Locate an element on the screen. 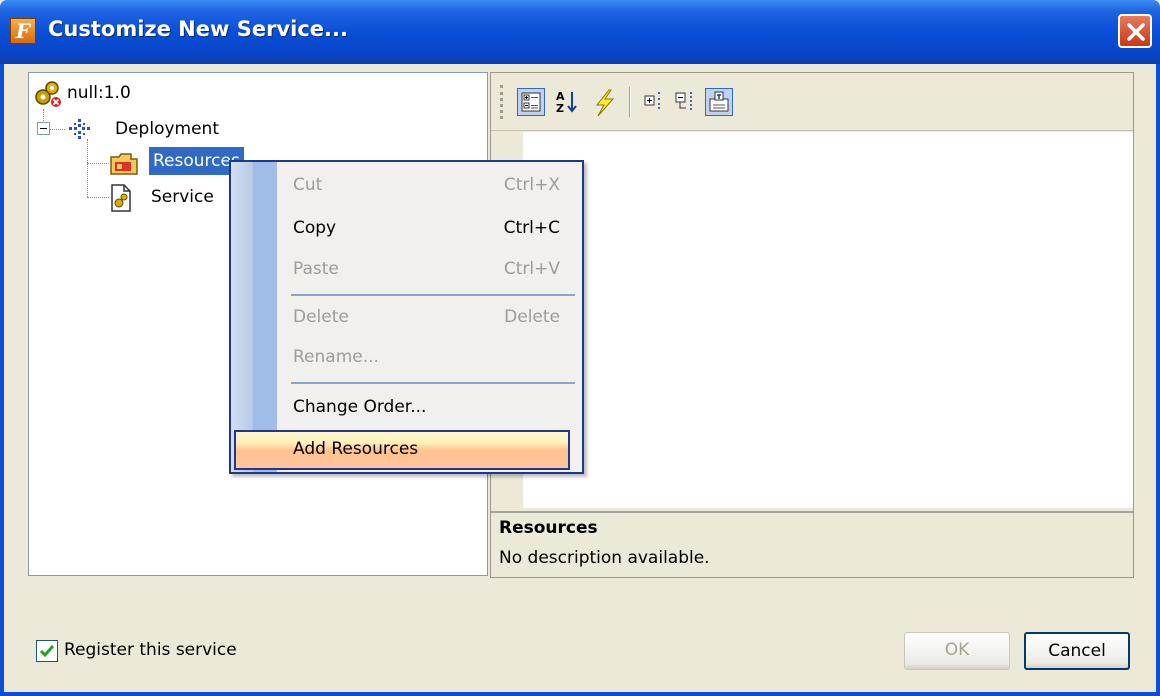  categorized-view-button is located at coordinates (531, 102).